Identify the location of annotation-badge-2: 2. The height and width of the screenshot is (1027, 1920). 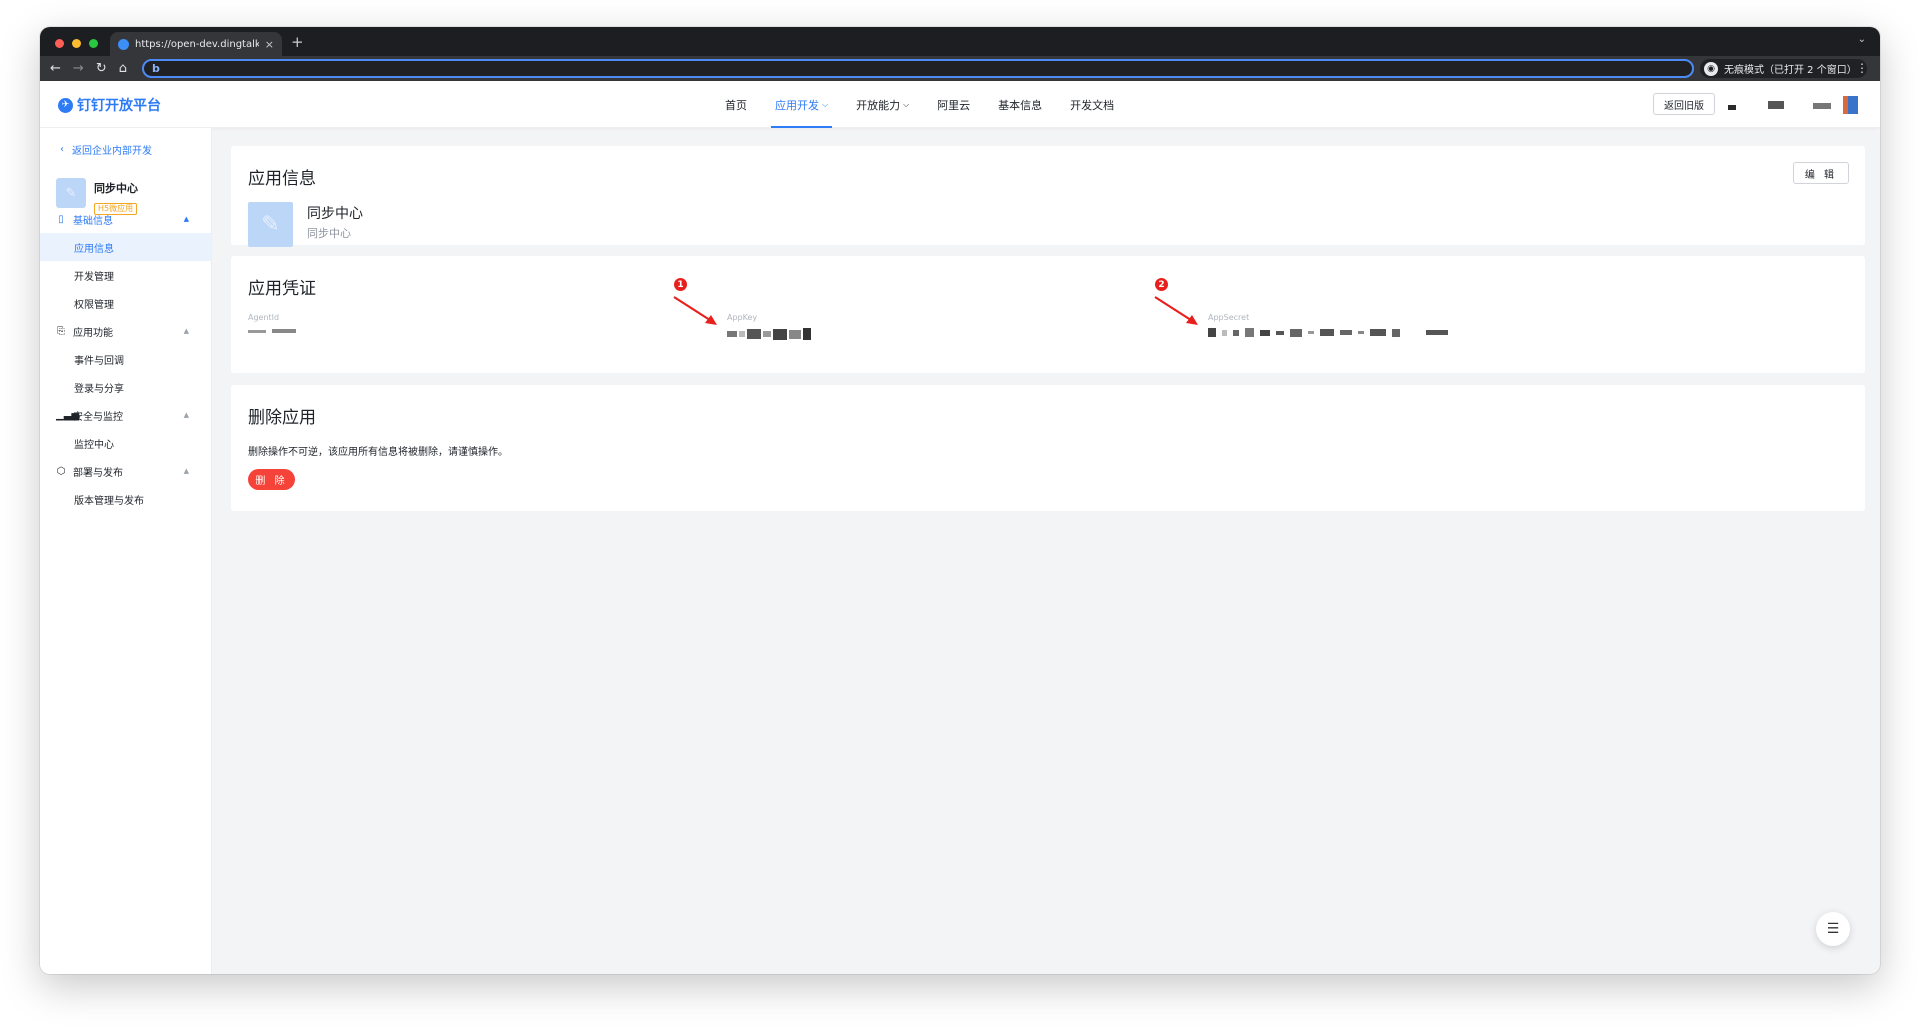
(1161, 284).